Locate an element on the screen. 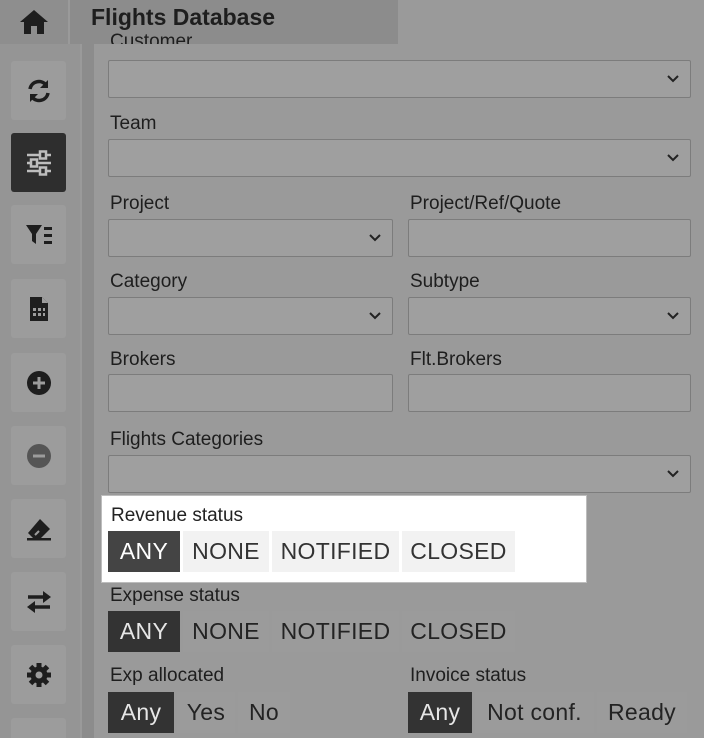 The height and width of the screenshot is (738, 704). add-button is located at coordinates (38, 382).